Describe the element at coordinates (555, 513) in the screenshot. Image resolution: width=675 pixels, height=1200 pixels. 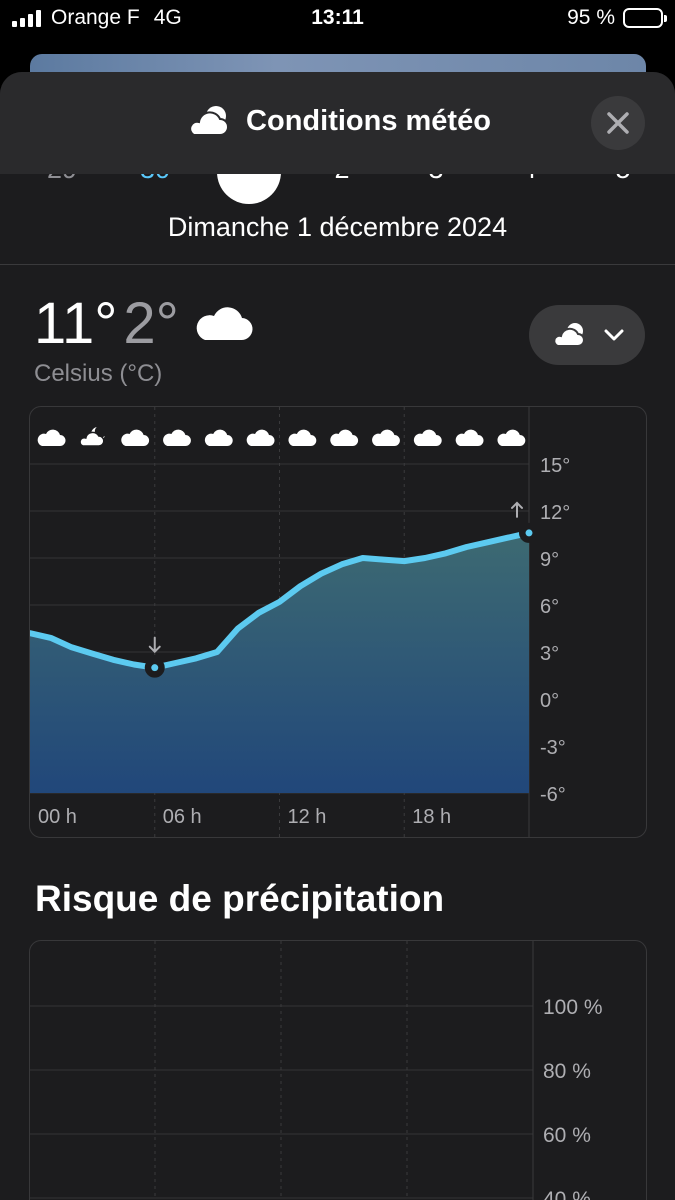
I see `y-tick-label: 12°` at that location.